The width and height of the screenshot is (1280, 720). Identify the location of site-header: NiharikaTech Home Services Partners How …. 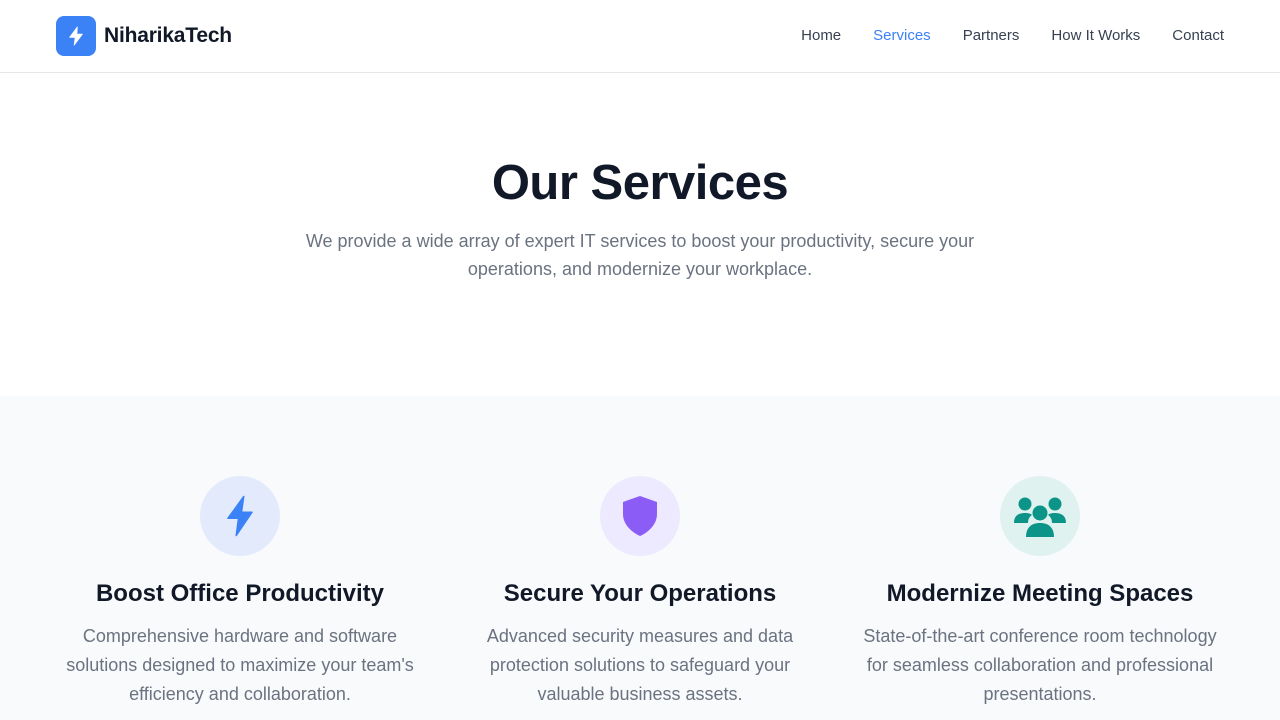
(640, 36).